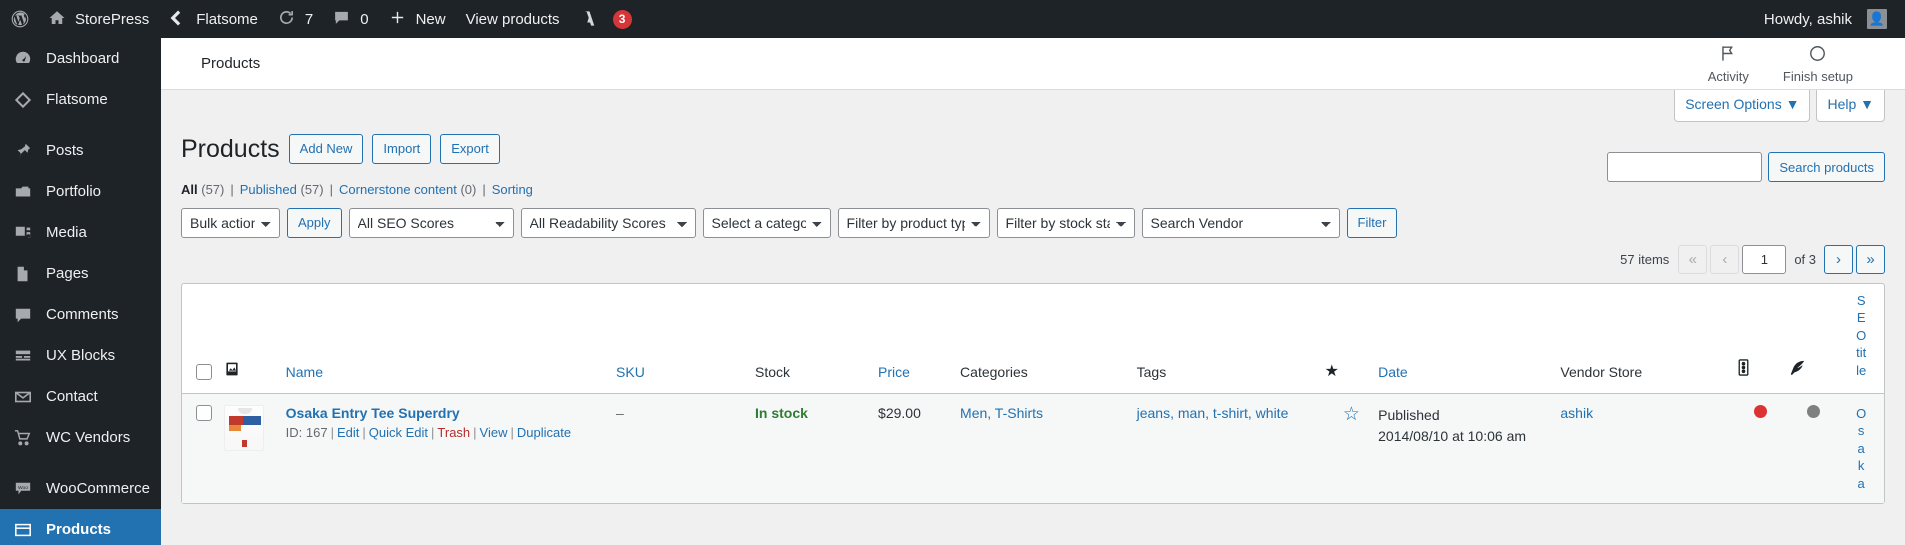  I want to click on current-page-input, so click(1764, 259).